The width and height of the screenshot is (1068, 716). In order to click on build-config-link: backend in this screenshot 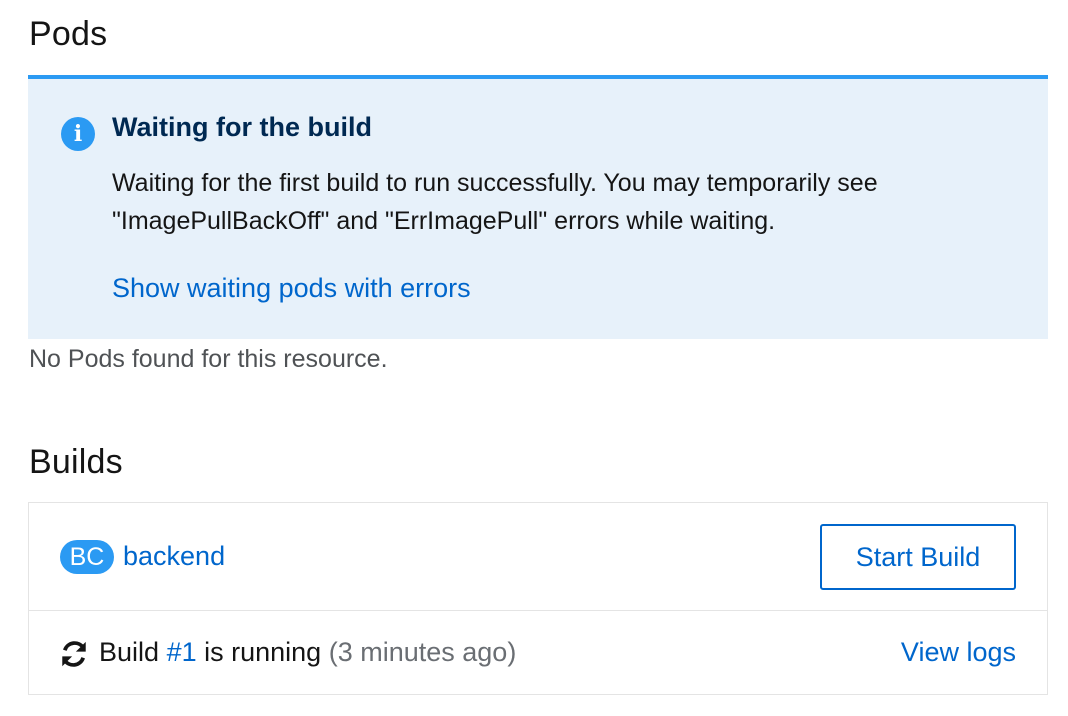, I will do `click(174, 556)`.